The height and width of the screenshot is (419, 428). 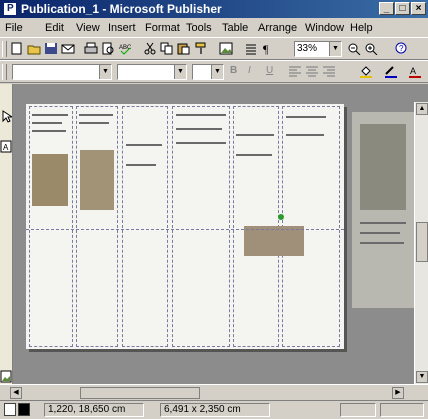 I want to click on menu-insert: Insert, so click(x=122, y=28).